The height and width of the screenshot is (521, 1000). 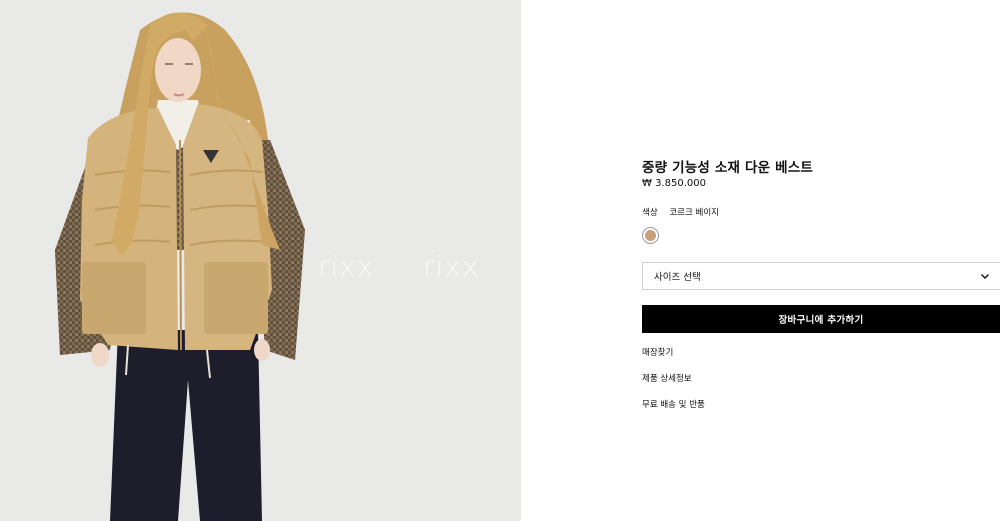 I want to click on shipping-returns-link: 무료 배송 및 반품, so click(x=673, y=404).